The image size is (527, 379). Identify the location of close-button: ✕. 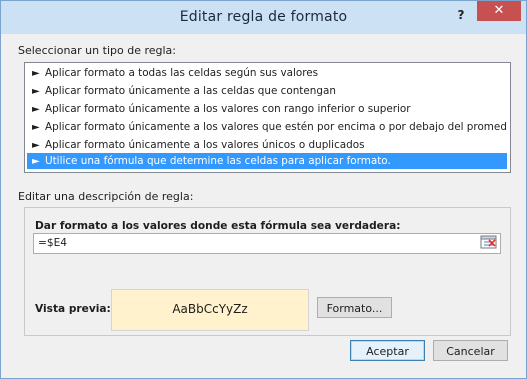
(499, 11).